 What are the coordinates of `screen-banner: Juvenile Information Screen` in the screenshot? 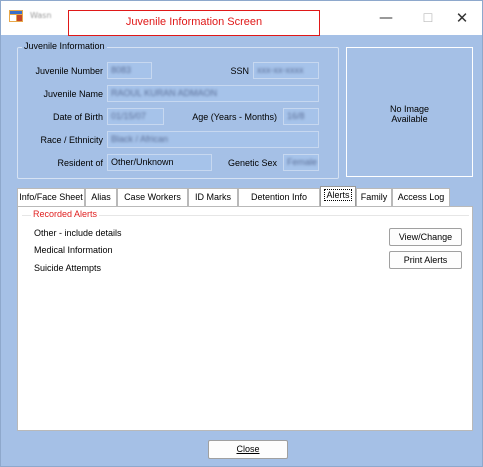 It's located at (194, 23).